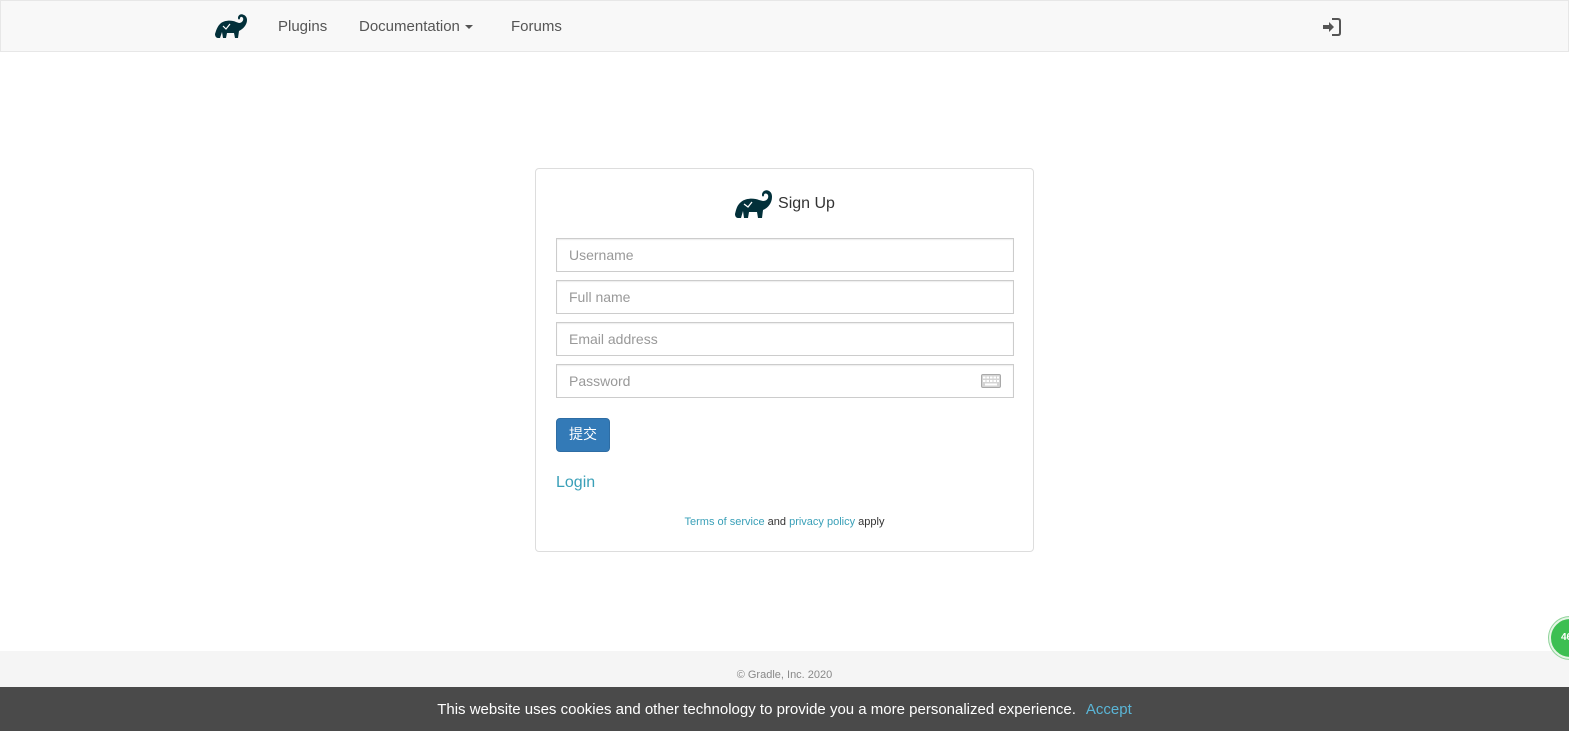  I want to click on password-field, so click(785, 381).